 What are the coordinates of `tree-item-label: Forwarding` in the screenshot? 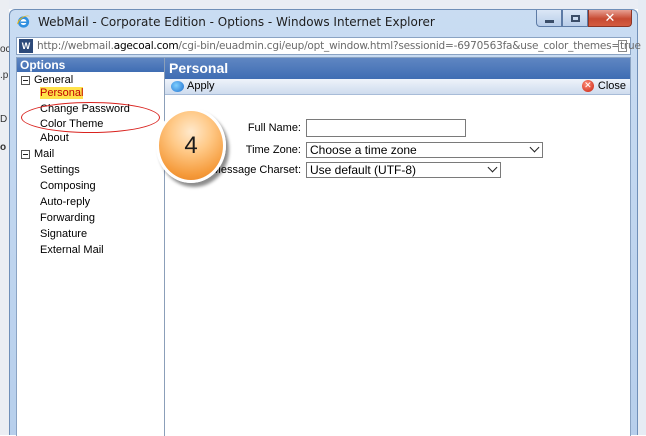 It's located at (68, 218).